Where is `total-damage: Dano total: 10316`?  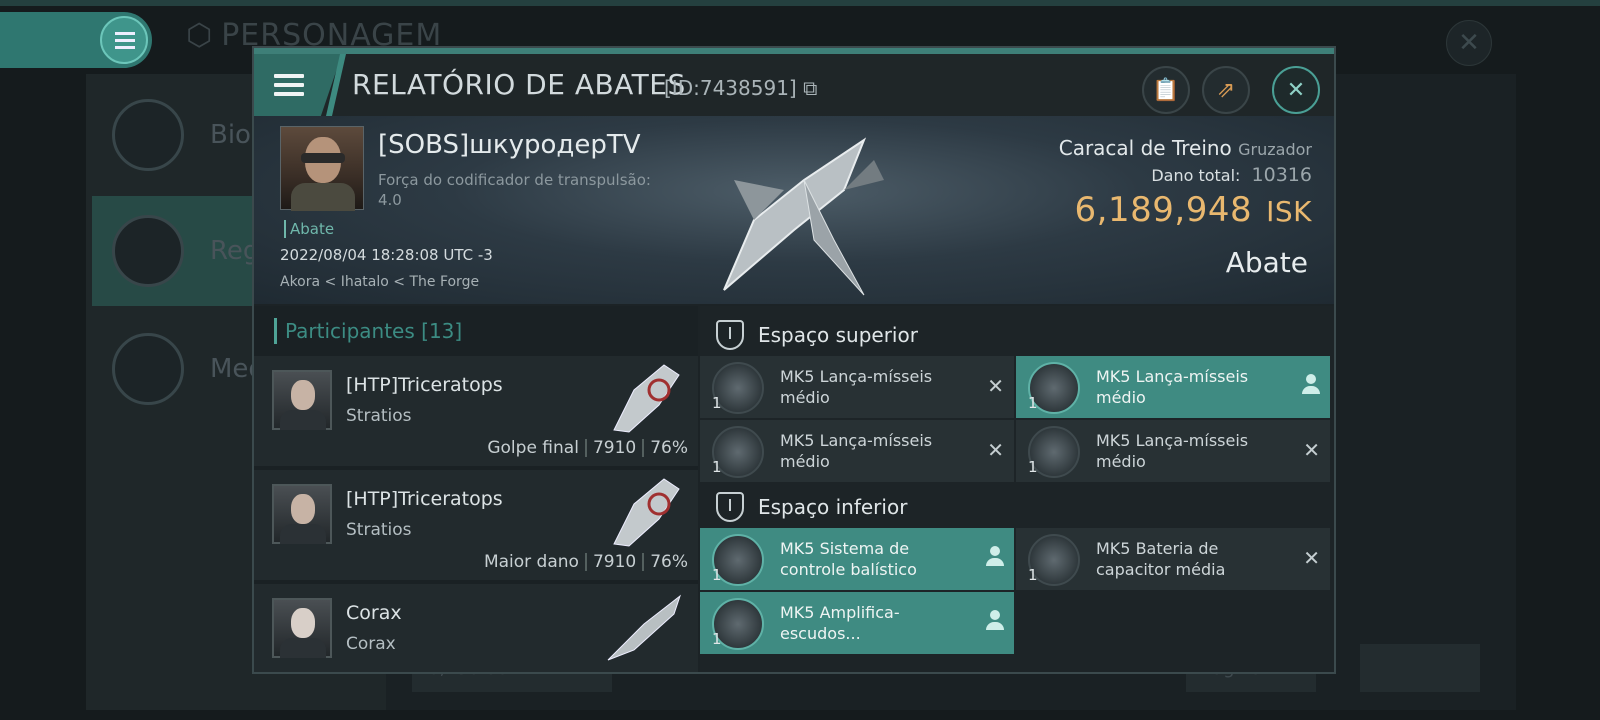 total-damage: Dano total: 10316 is located at coordinates (1231, 175).